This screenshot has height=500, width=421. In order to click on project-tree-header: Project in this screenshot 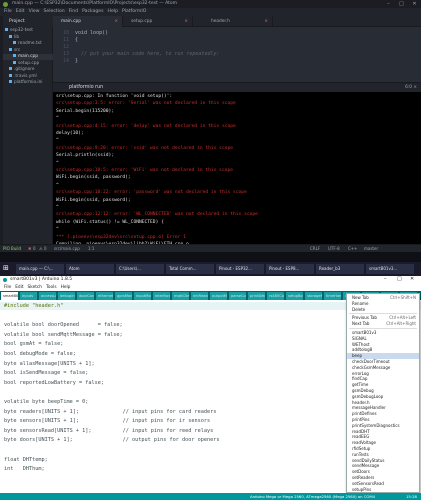, I will do `click(28, 21)`.